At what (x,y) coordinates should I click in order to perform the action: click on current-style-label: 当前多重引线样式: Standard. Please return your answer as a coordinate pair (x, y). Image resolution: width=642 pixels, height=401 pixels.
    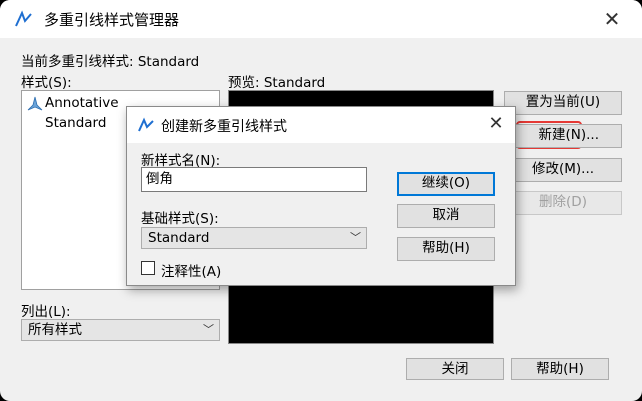
    Looking at the image, I should click on (110, 62).